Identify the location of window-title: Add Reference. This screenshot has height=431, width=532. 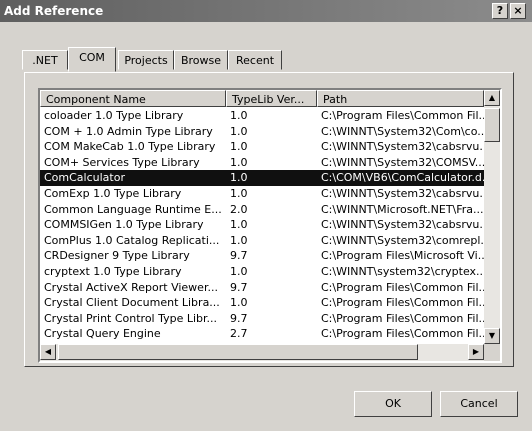
(54, 11).